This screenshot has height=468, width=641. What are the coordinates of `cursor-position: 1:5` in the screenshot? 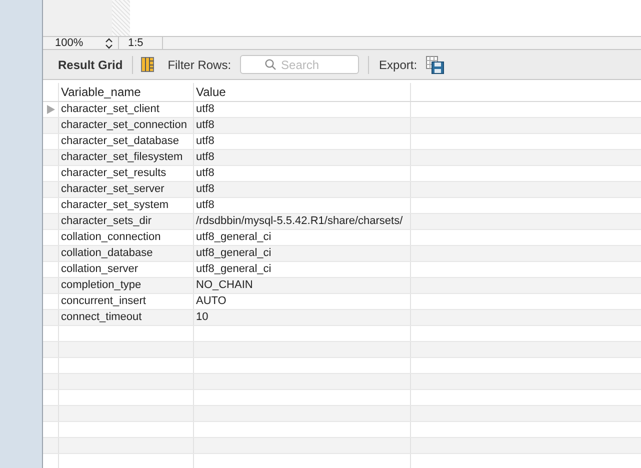 It's located at (136, 43).